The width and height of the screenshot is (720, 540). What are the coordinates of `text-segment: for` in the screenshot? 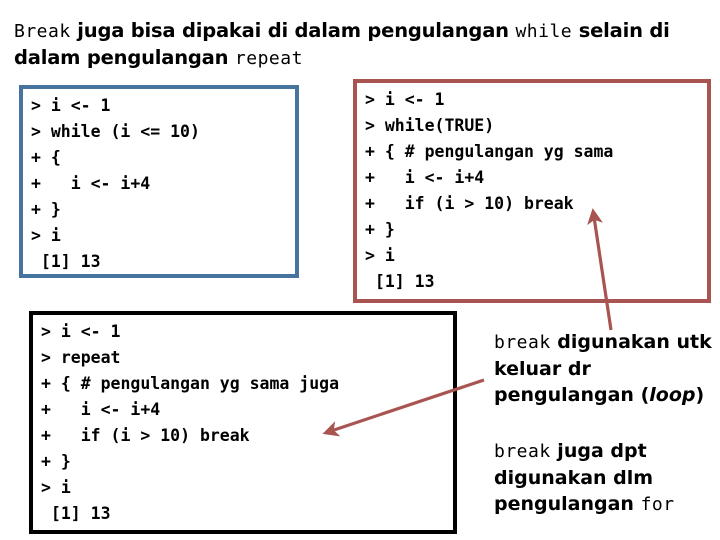 It's located at (657, 504).